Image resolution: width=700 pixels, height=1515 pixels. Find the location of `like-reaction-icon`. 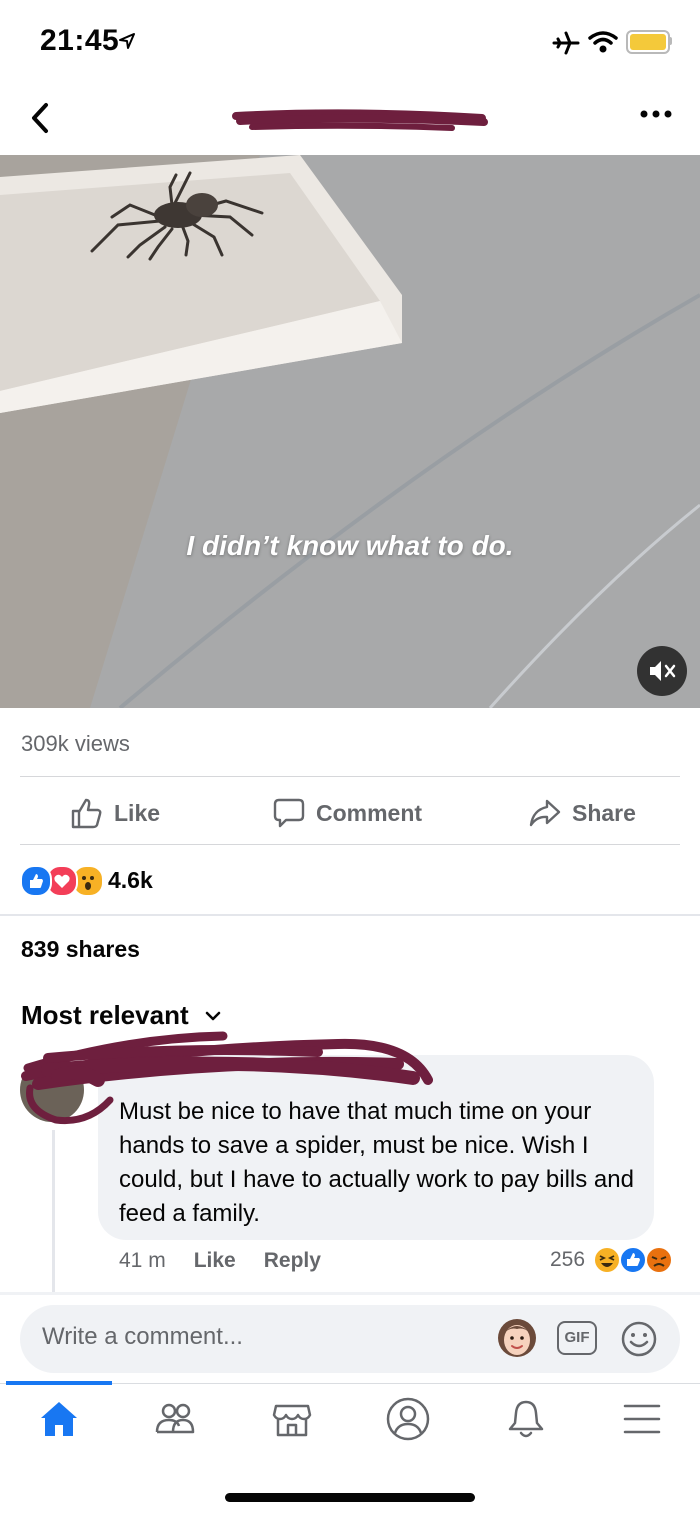

like-reaction-icon is located at coordinates (36, 881).